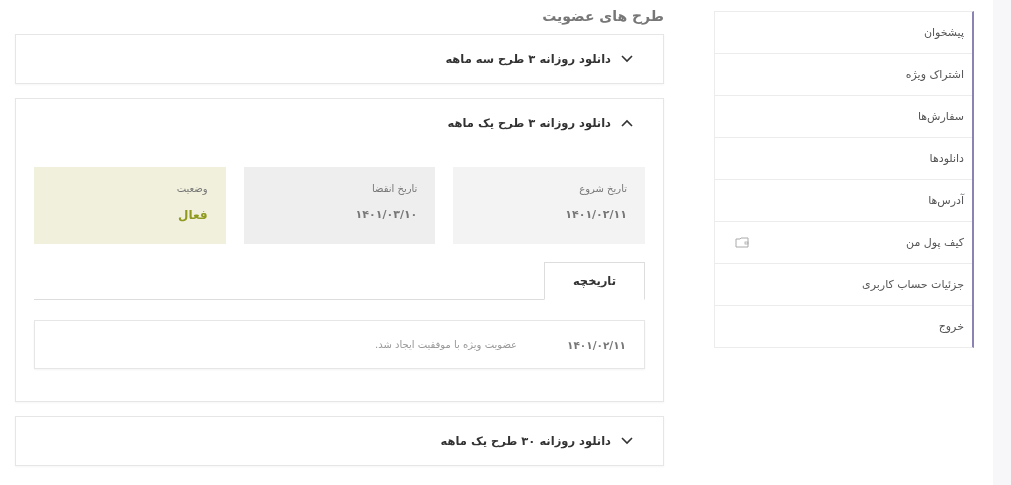  What do you see at coordinates (596, 344) in the screenshot?
I see `history-date: ۱۴۰۱/۰۲/۱۱` at bounding box center [596, 344].